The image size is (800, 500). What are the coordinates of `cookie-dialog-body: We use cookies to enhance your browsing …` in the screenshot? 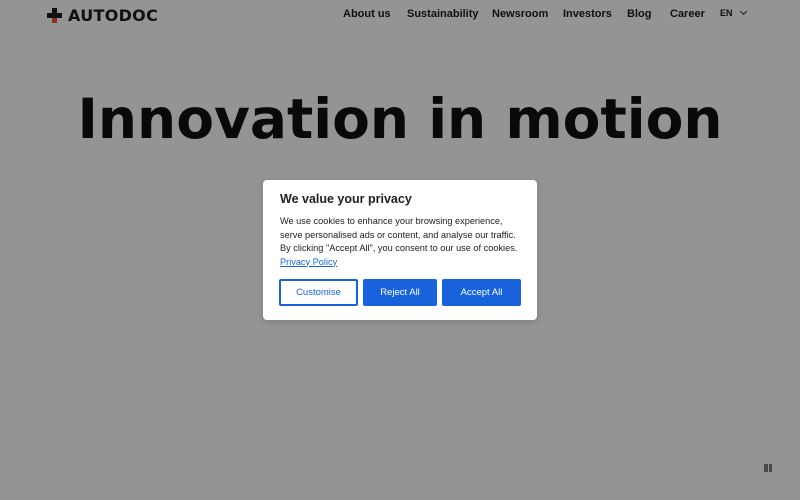 It's located at (399, 234).